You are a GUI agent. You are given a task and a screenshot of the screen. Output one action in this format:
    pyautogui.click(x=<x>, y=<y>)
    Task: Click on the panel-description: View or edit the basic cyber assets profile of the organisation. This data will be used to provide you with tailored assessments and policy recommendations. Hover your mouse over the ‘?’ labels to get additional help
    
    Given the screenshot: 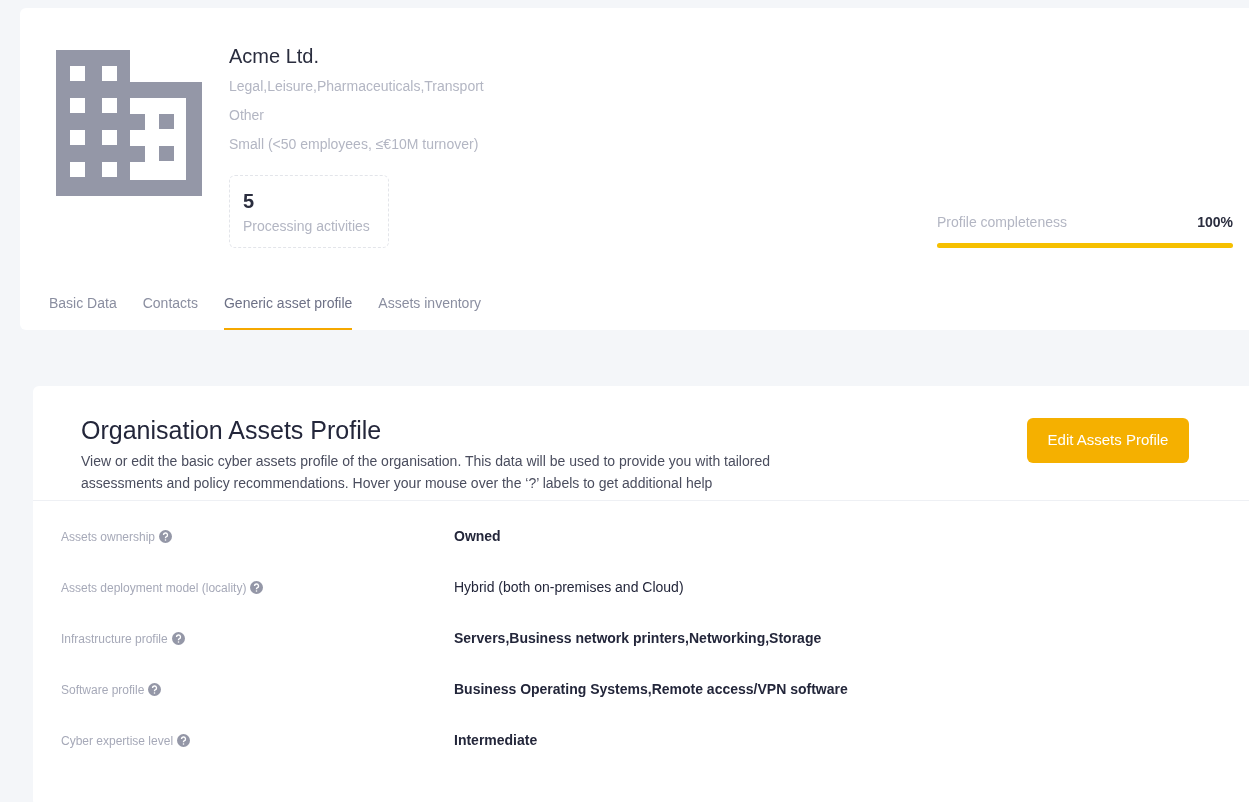 What is the action you would take?
    pyautogui.click(x=426, y=472)
    